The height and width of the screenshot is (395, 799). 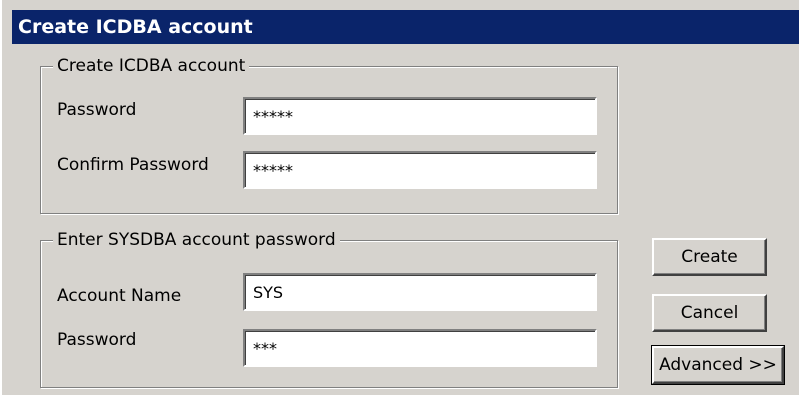 I want to click on icdba-password-field, so click(x=420, y=116).